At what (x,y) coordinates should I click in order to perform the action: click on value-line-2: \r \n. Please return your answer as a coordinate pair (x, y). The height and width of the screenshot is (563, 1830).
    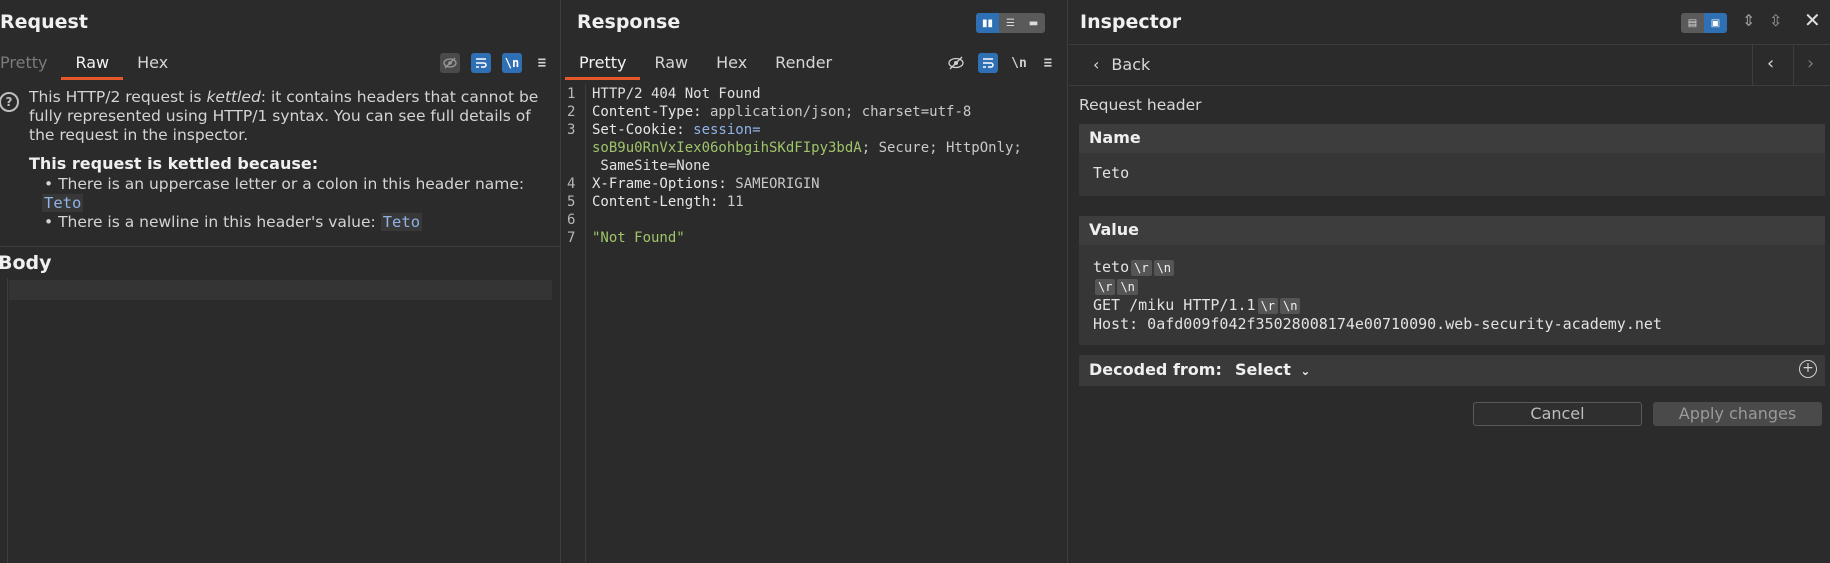
    Looking at the image, I should click on (1115, 286).